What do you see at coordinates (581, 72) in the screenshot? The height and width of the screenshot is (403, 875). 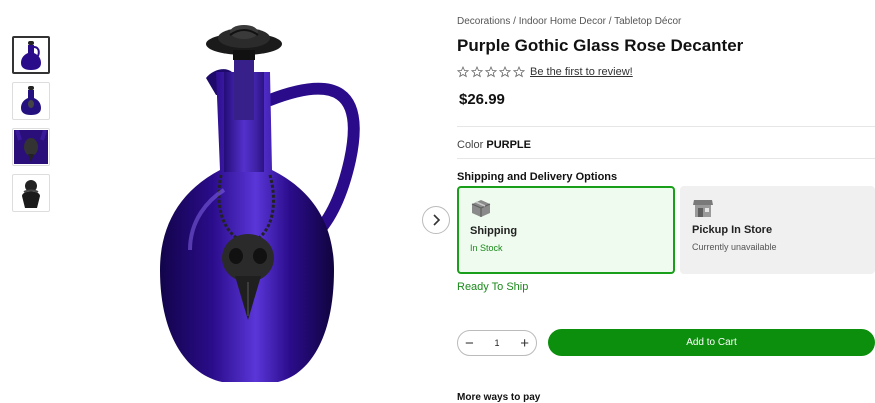 I see `write-review-link: Be the first to review!` at bounding box center [581, 72].